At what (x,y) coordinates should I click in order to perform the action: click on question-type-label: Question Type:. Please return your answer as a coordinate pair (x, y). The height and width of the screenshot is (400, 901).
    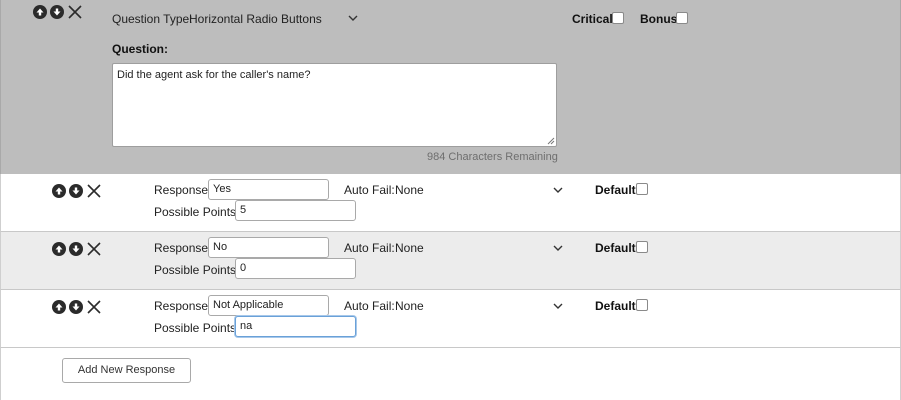
    Looking at the image, I should click on (152, 19).